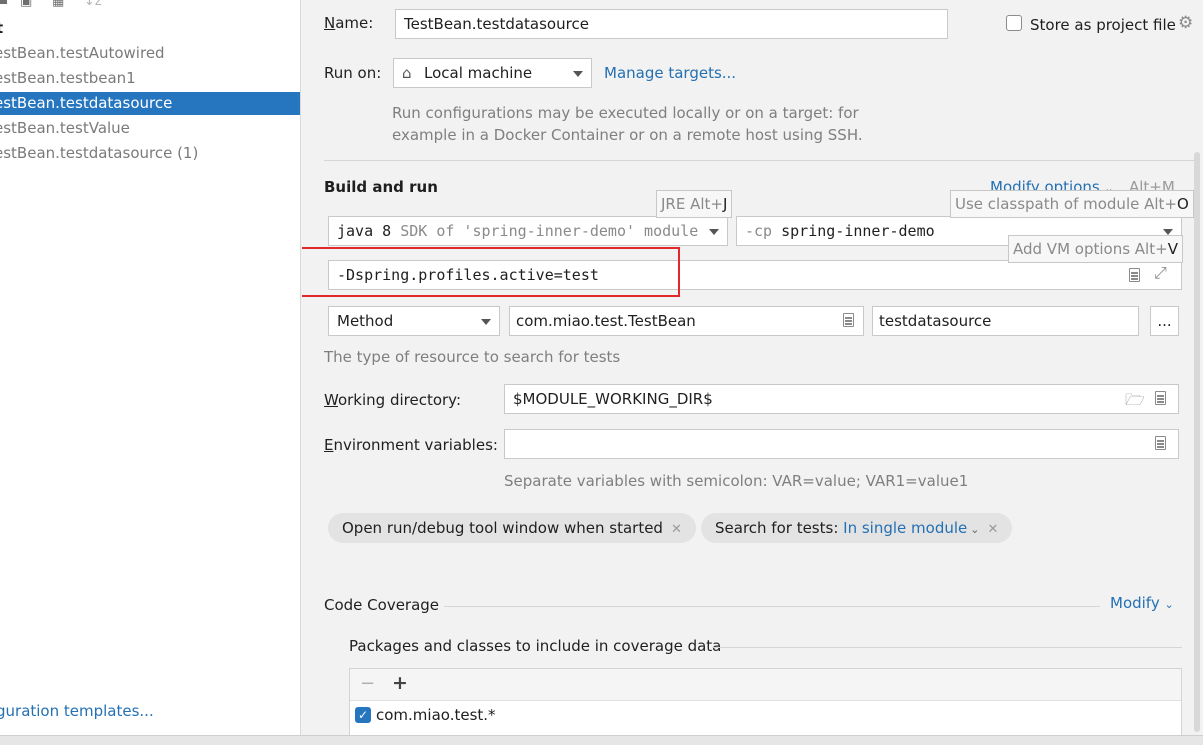 Image resolution: width=1203 pixels, height=745 pixels. Describe the element at coordinates (58, 4) in the screenshot. I see `new-folder-icon: ▦` at that location.